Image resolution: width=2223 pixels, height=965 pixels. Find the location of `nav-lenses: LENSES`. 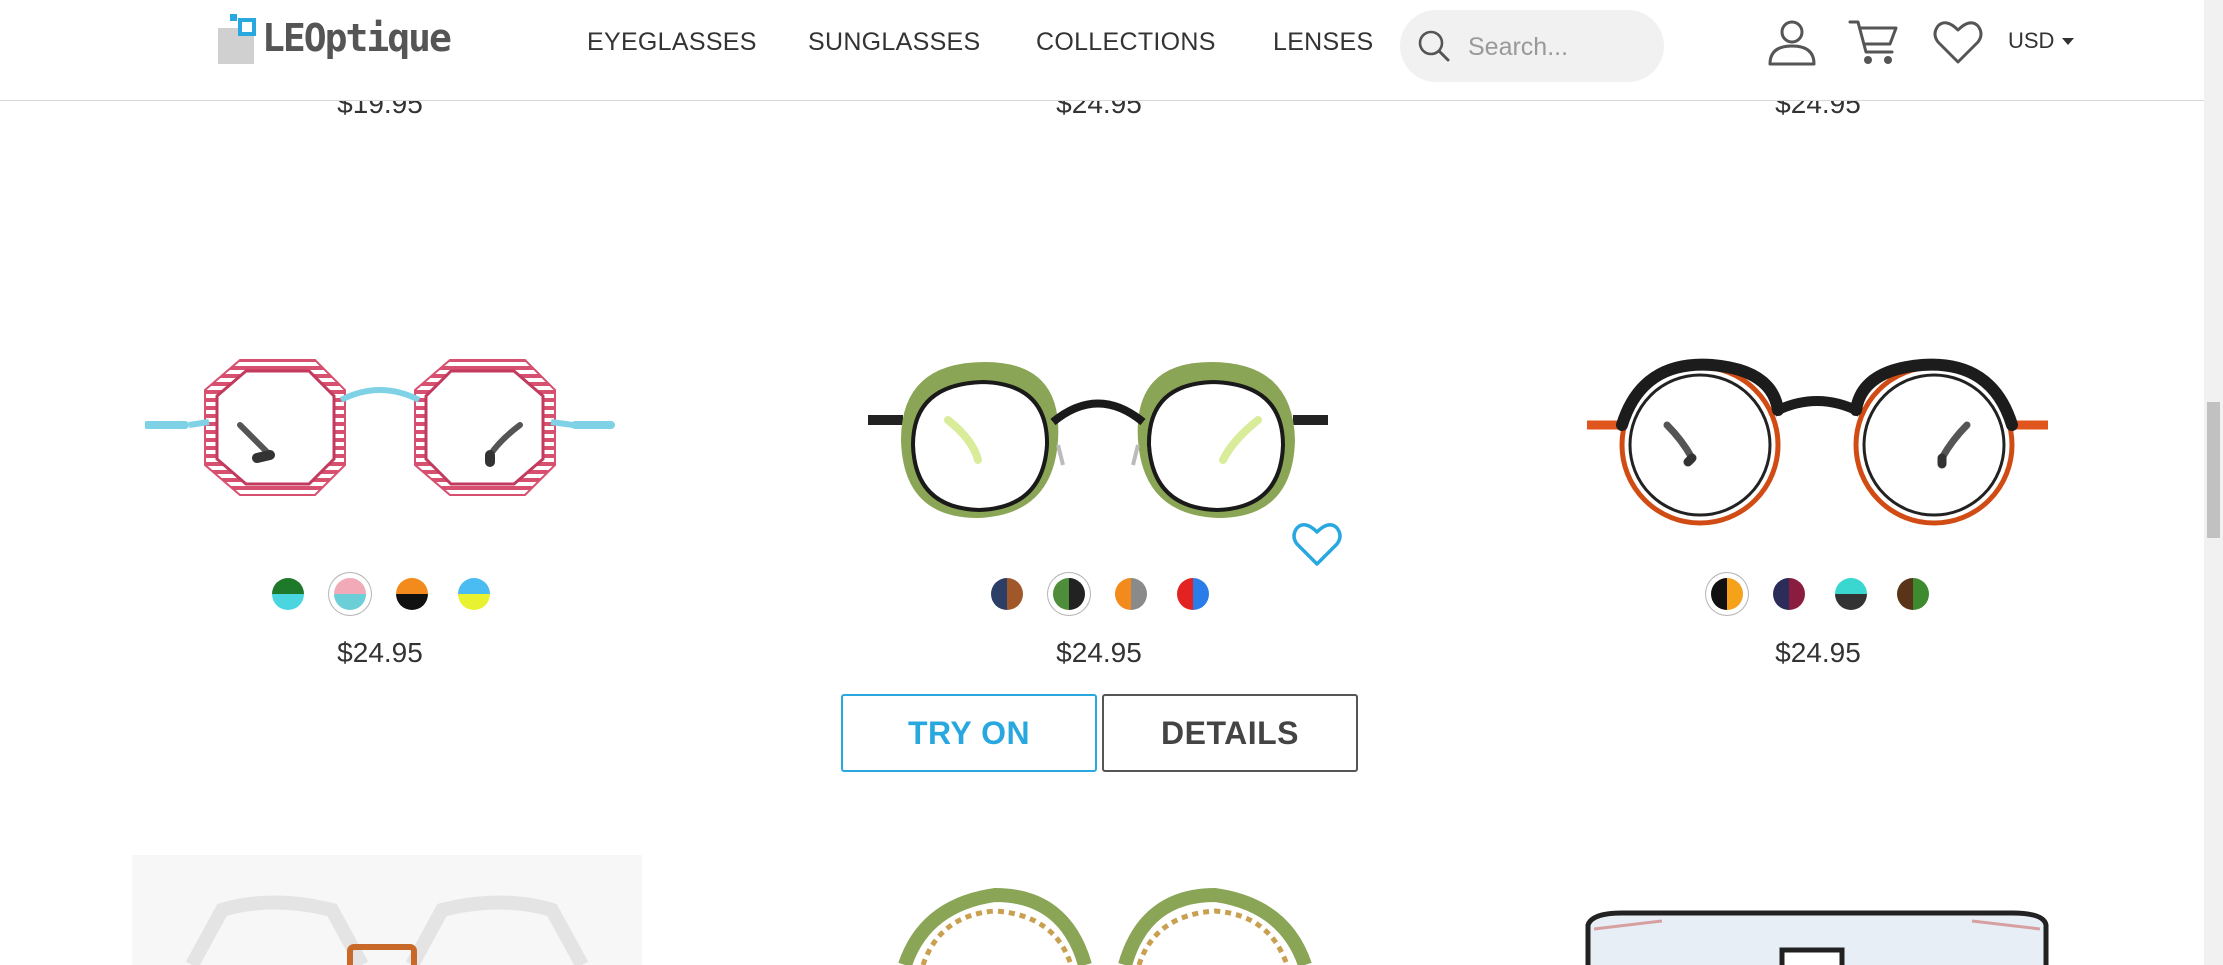

nav-lenses: LENSES is located at coordinates (1323, 42).